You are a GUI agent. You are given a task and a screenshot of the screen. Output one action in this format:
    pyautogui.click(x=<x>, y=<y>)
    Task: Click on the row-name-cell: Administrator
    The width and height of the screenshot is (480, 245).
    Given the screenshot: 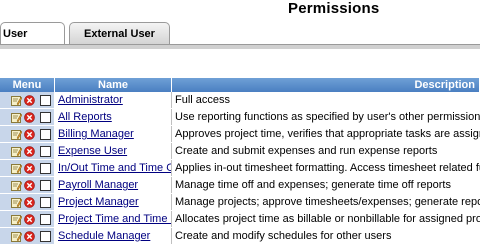 What is the action you would take?
    pyautogui.click(x=113, y=100)
    